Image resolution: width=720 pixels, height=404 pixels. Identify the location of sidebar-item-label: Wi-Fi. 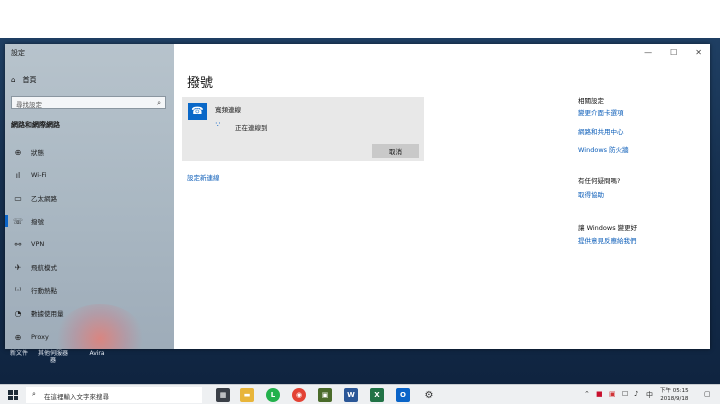
(39, 175).